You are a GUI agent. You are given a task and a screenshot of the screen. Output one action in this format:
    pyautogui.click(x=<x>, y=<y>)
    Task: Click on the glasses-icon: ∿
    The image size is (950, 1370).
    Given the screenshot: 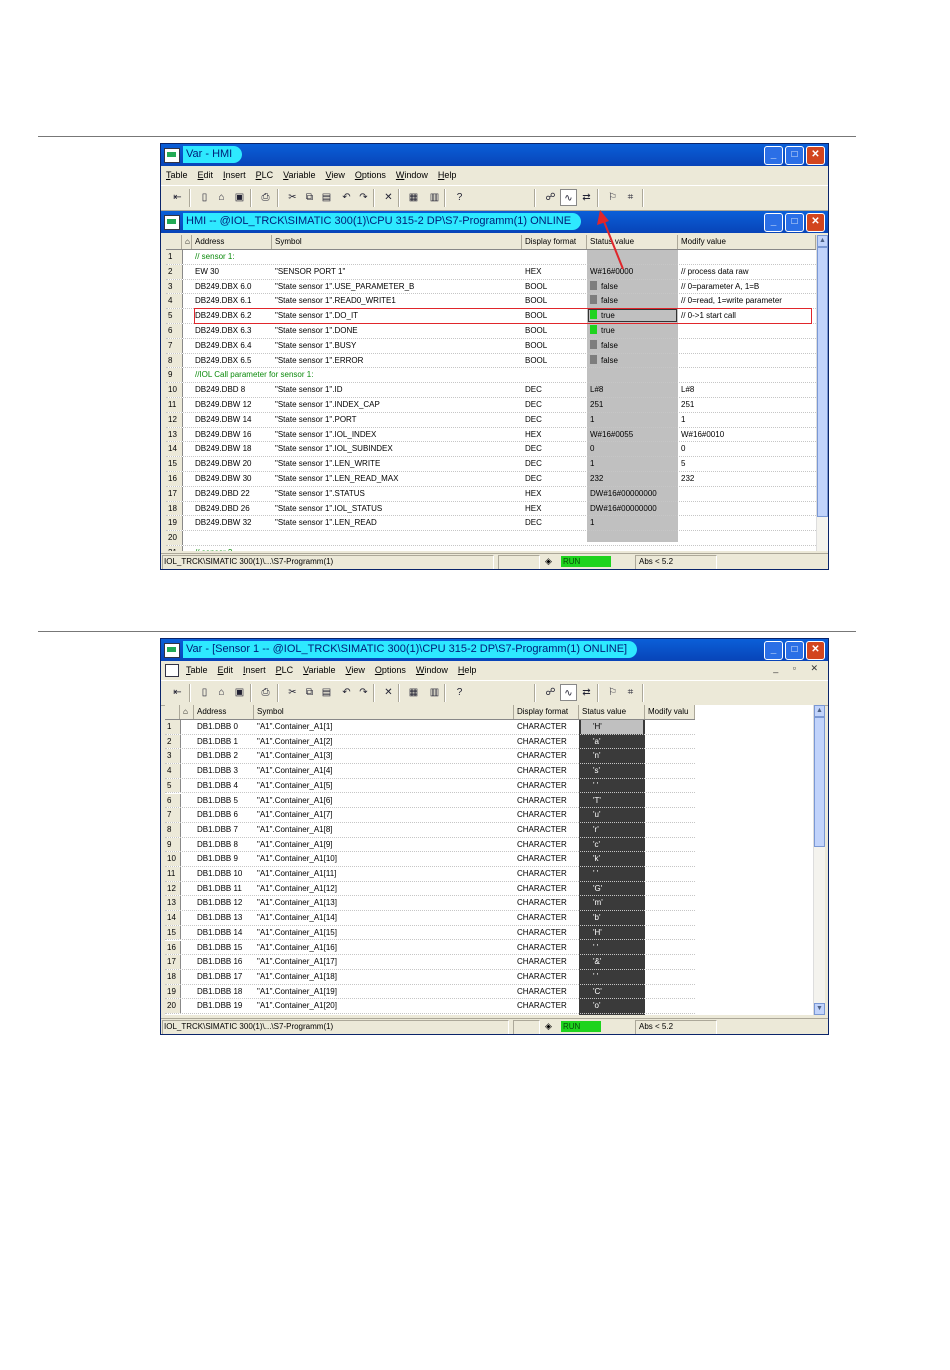 What is the action you would take?
    pyautogui.click(x=568, y=197)
    